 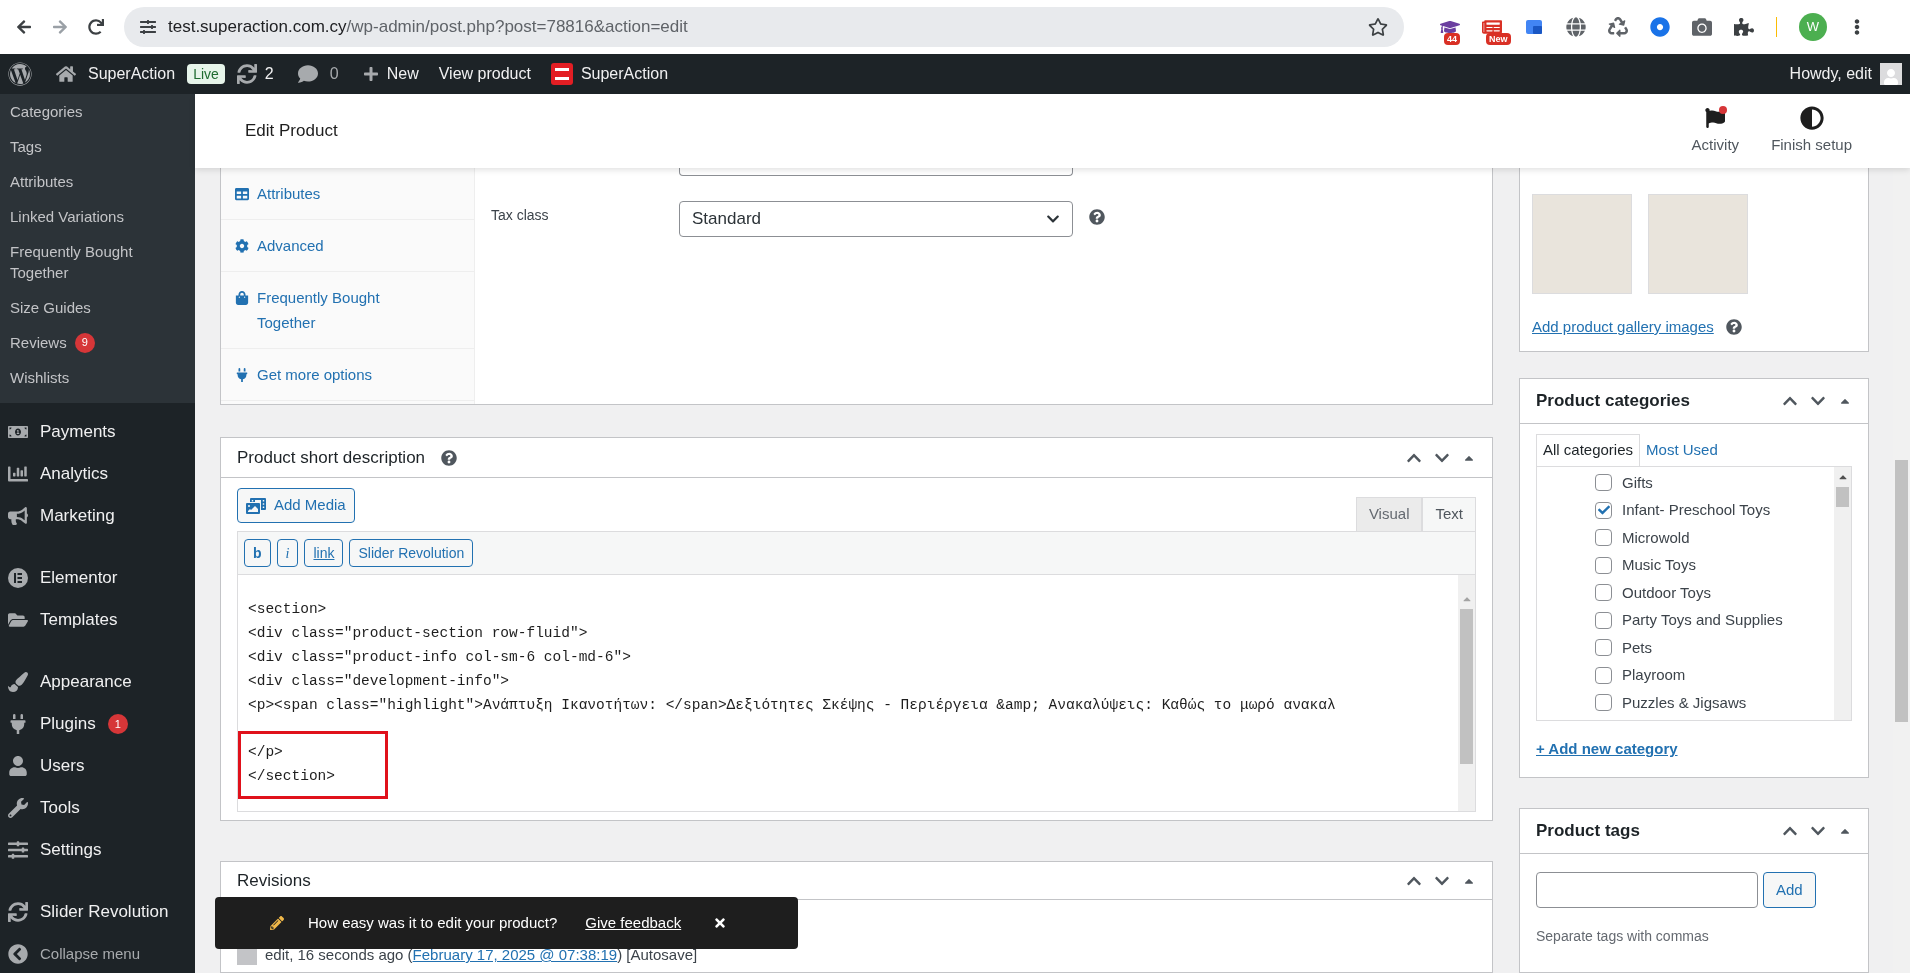 I want to click on add-tag-button: Add, so click(x=1789, y=890).